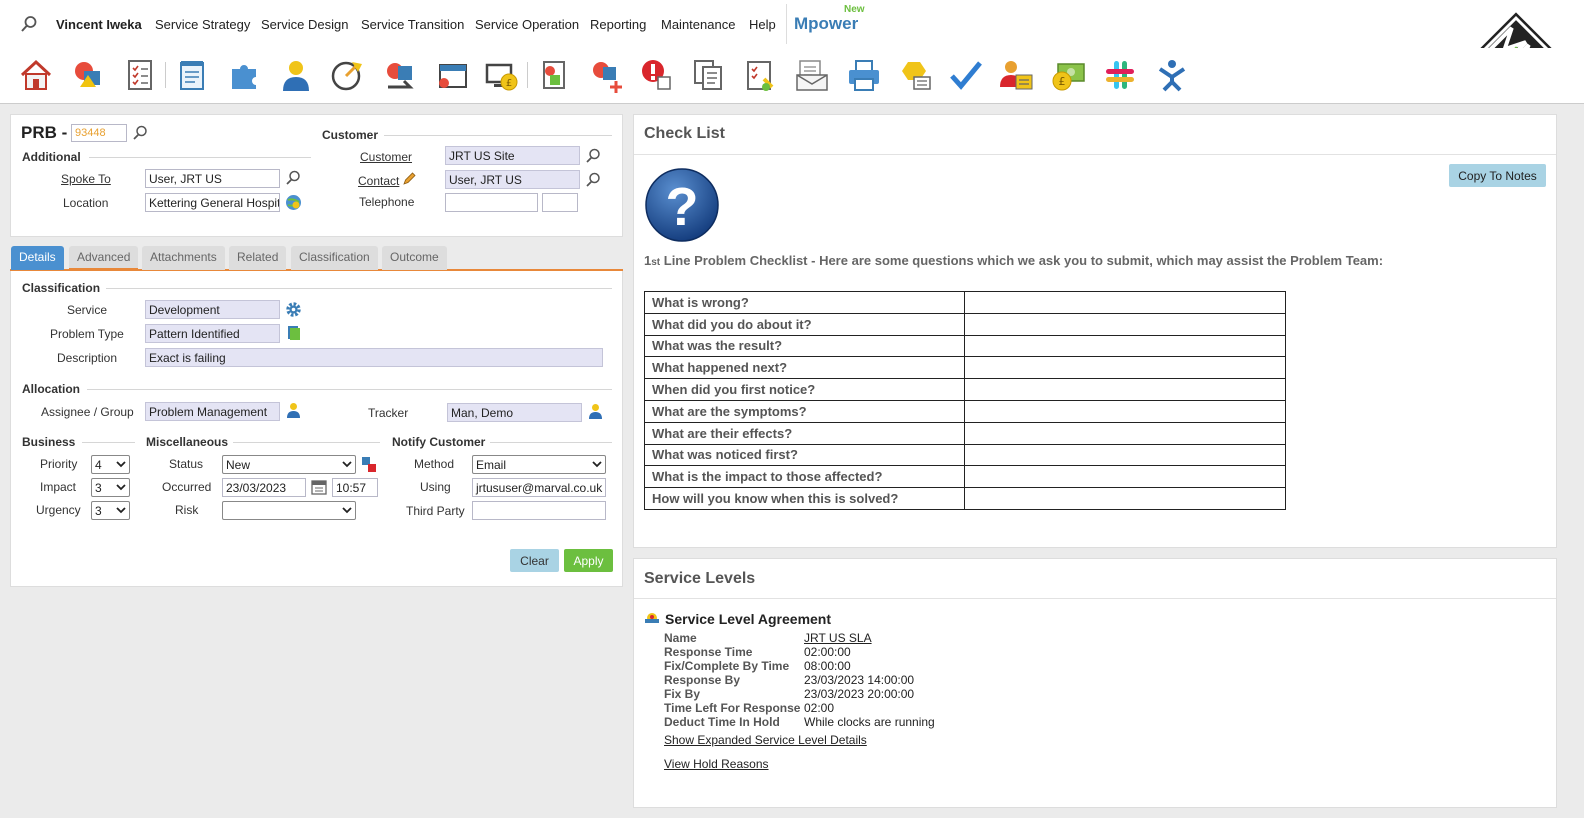  What do you see at coordinates (539, 510) in the screenshot?
I see `third-party-field` at bounding box center [539, 510].